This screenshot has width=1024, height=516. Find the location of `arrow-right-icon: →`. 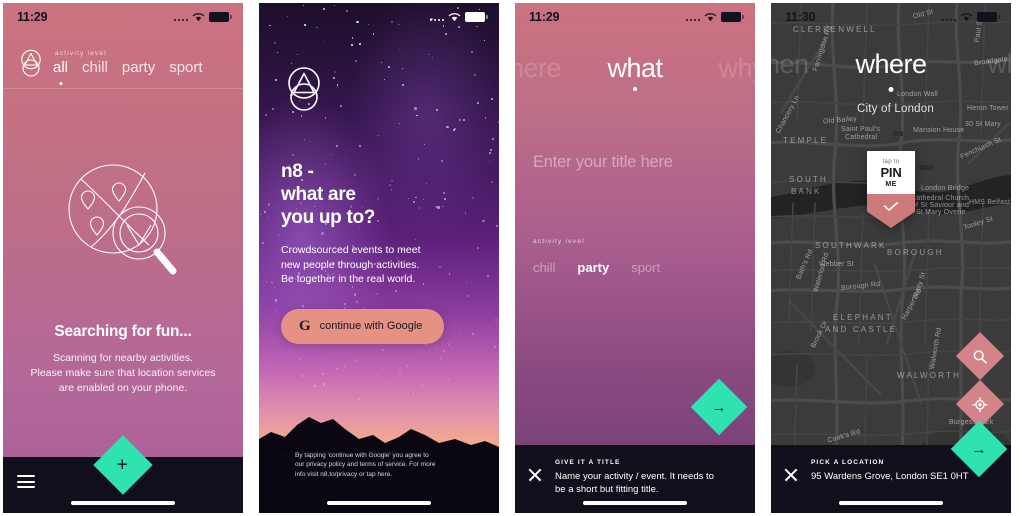

arrow-right-icon: → is located at coordinates (719, 407).